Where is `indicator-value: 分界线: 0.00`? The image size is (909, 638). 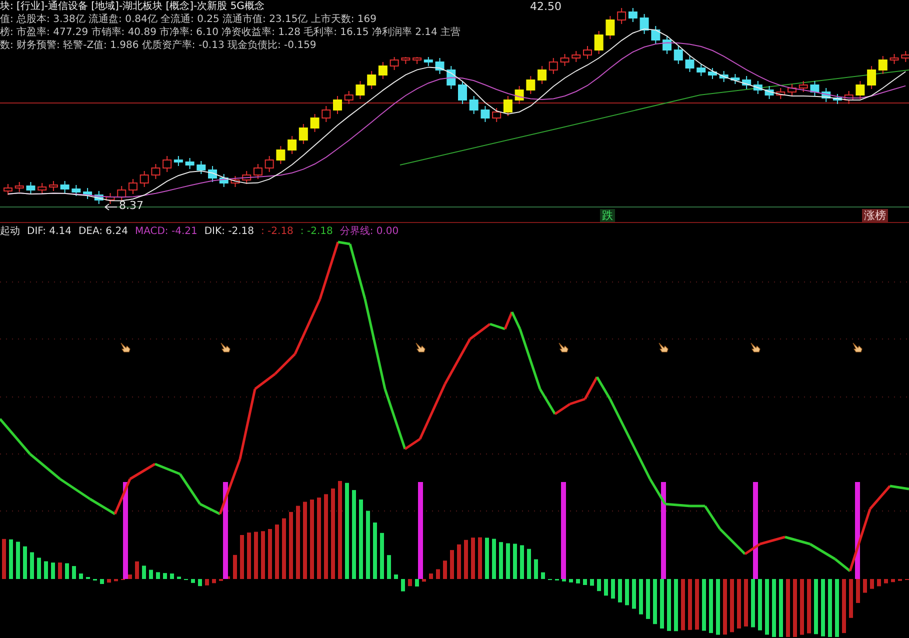 indicator-value: 分界线: 0.00 is located at coordinates (369, 231).